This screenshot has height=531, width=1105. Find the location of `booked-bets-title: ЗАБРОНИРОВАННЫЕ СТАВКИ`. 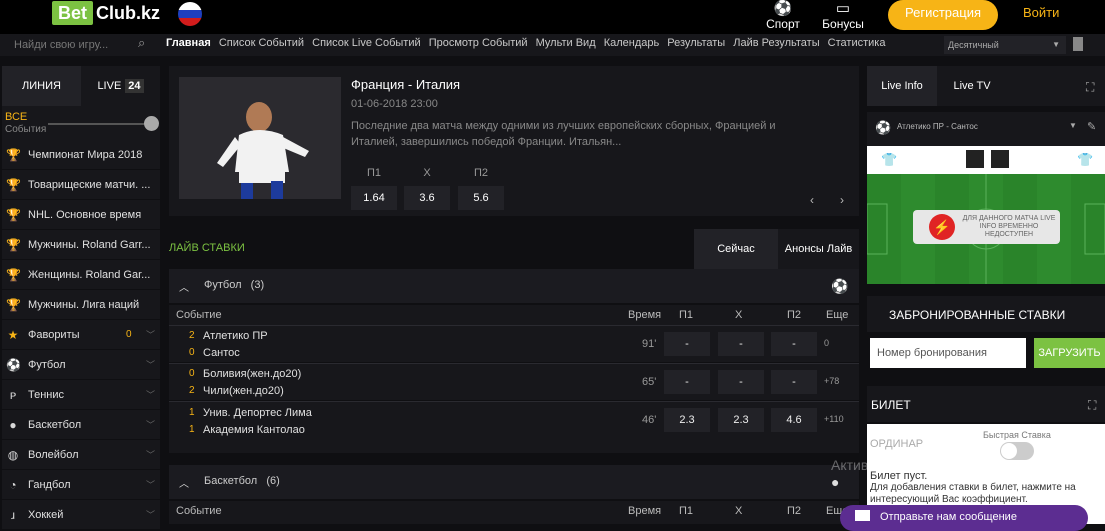

booked-bets-title: ЗАБРОНИРОВАННЫЕ СТАВКИ is located at coordinates (986, 314).